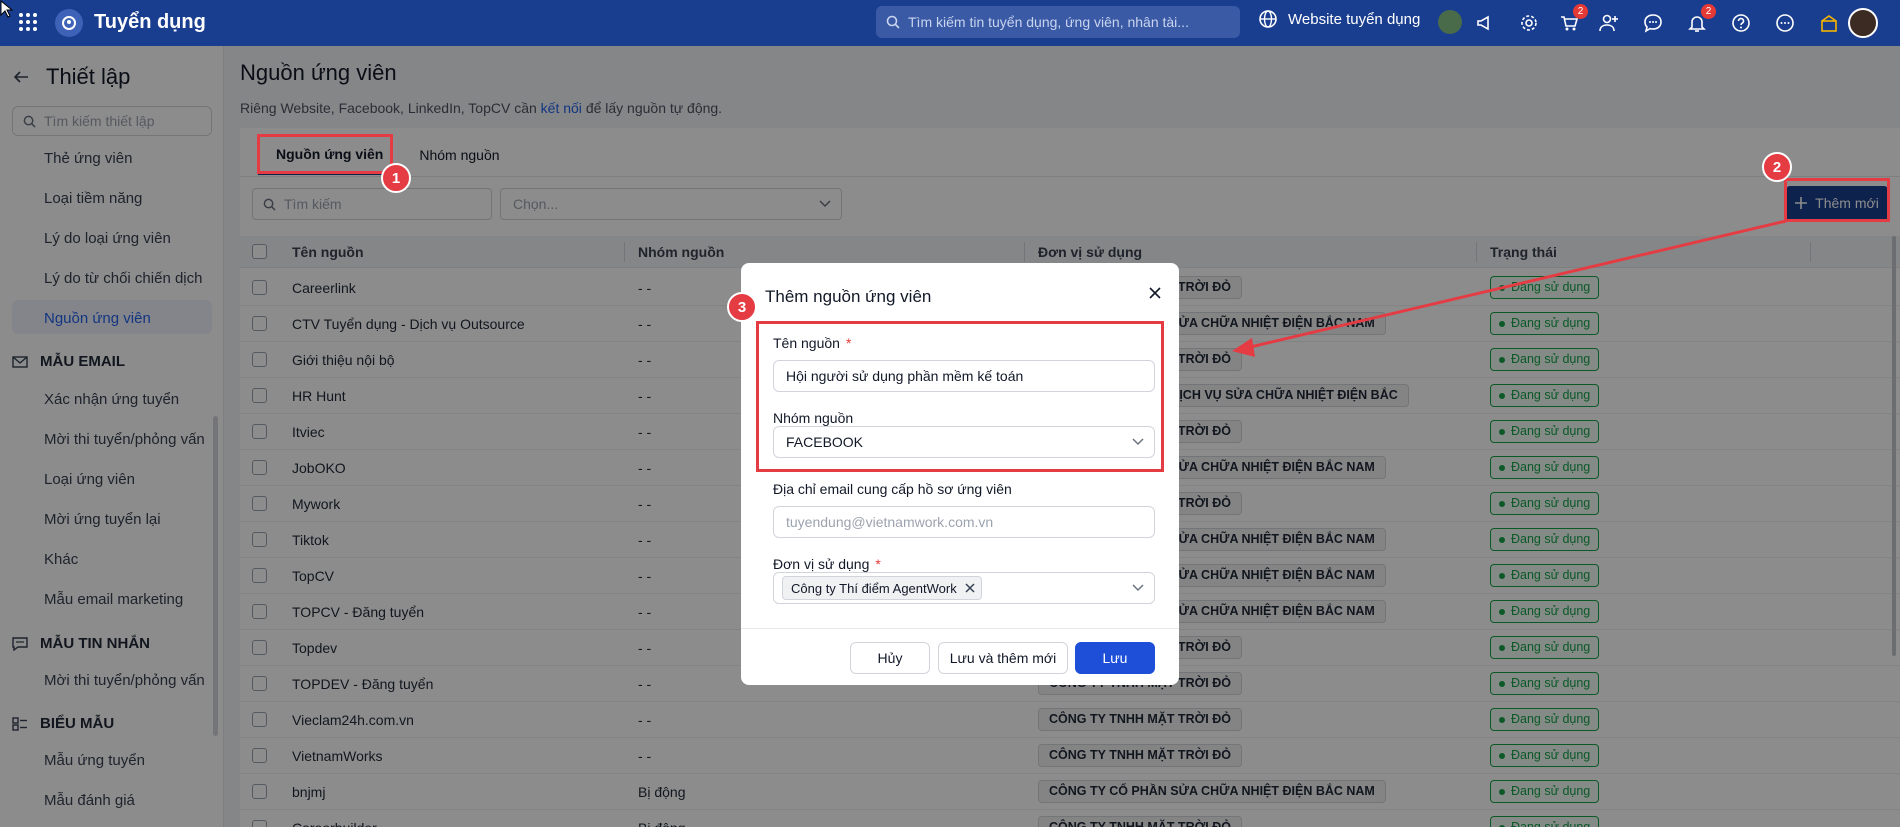 The width and height of the screenshot is (1900, 827). I want to click on annotation-arrow, so click(1509, 288).